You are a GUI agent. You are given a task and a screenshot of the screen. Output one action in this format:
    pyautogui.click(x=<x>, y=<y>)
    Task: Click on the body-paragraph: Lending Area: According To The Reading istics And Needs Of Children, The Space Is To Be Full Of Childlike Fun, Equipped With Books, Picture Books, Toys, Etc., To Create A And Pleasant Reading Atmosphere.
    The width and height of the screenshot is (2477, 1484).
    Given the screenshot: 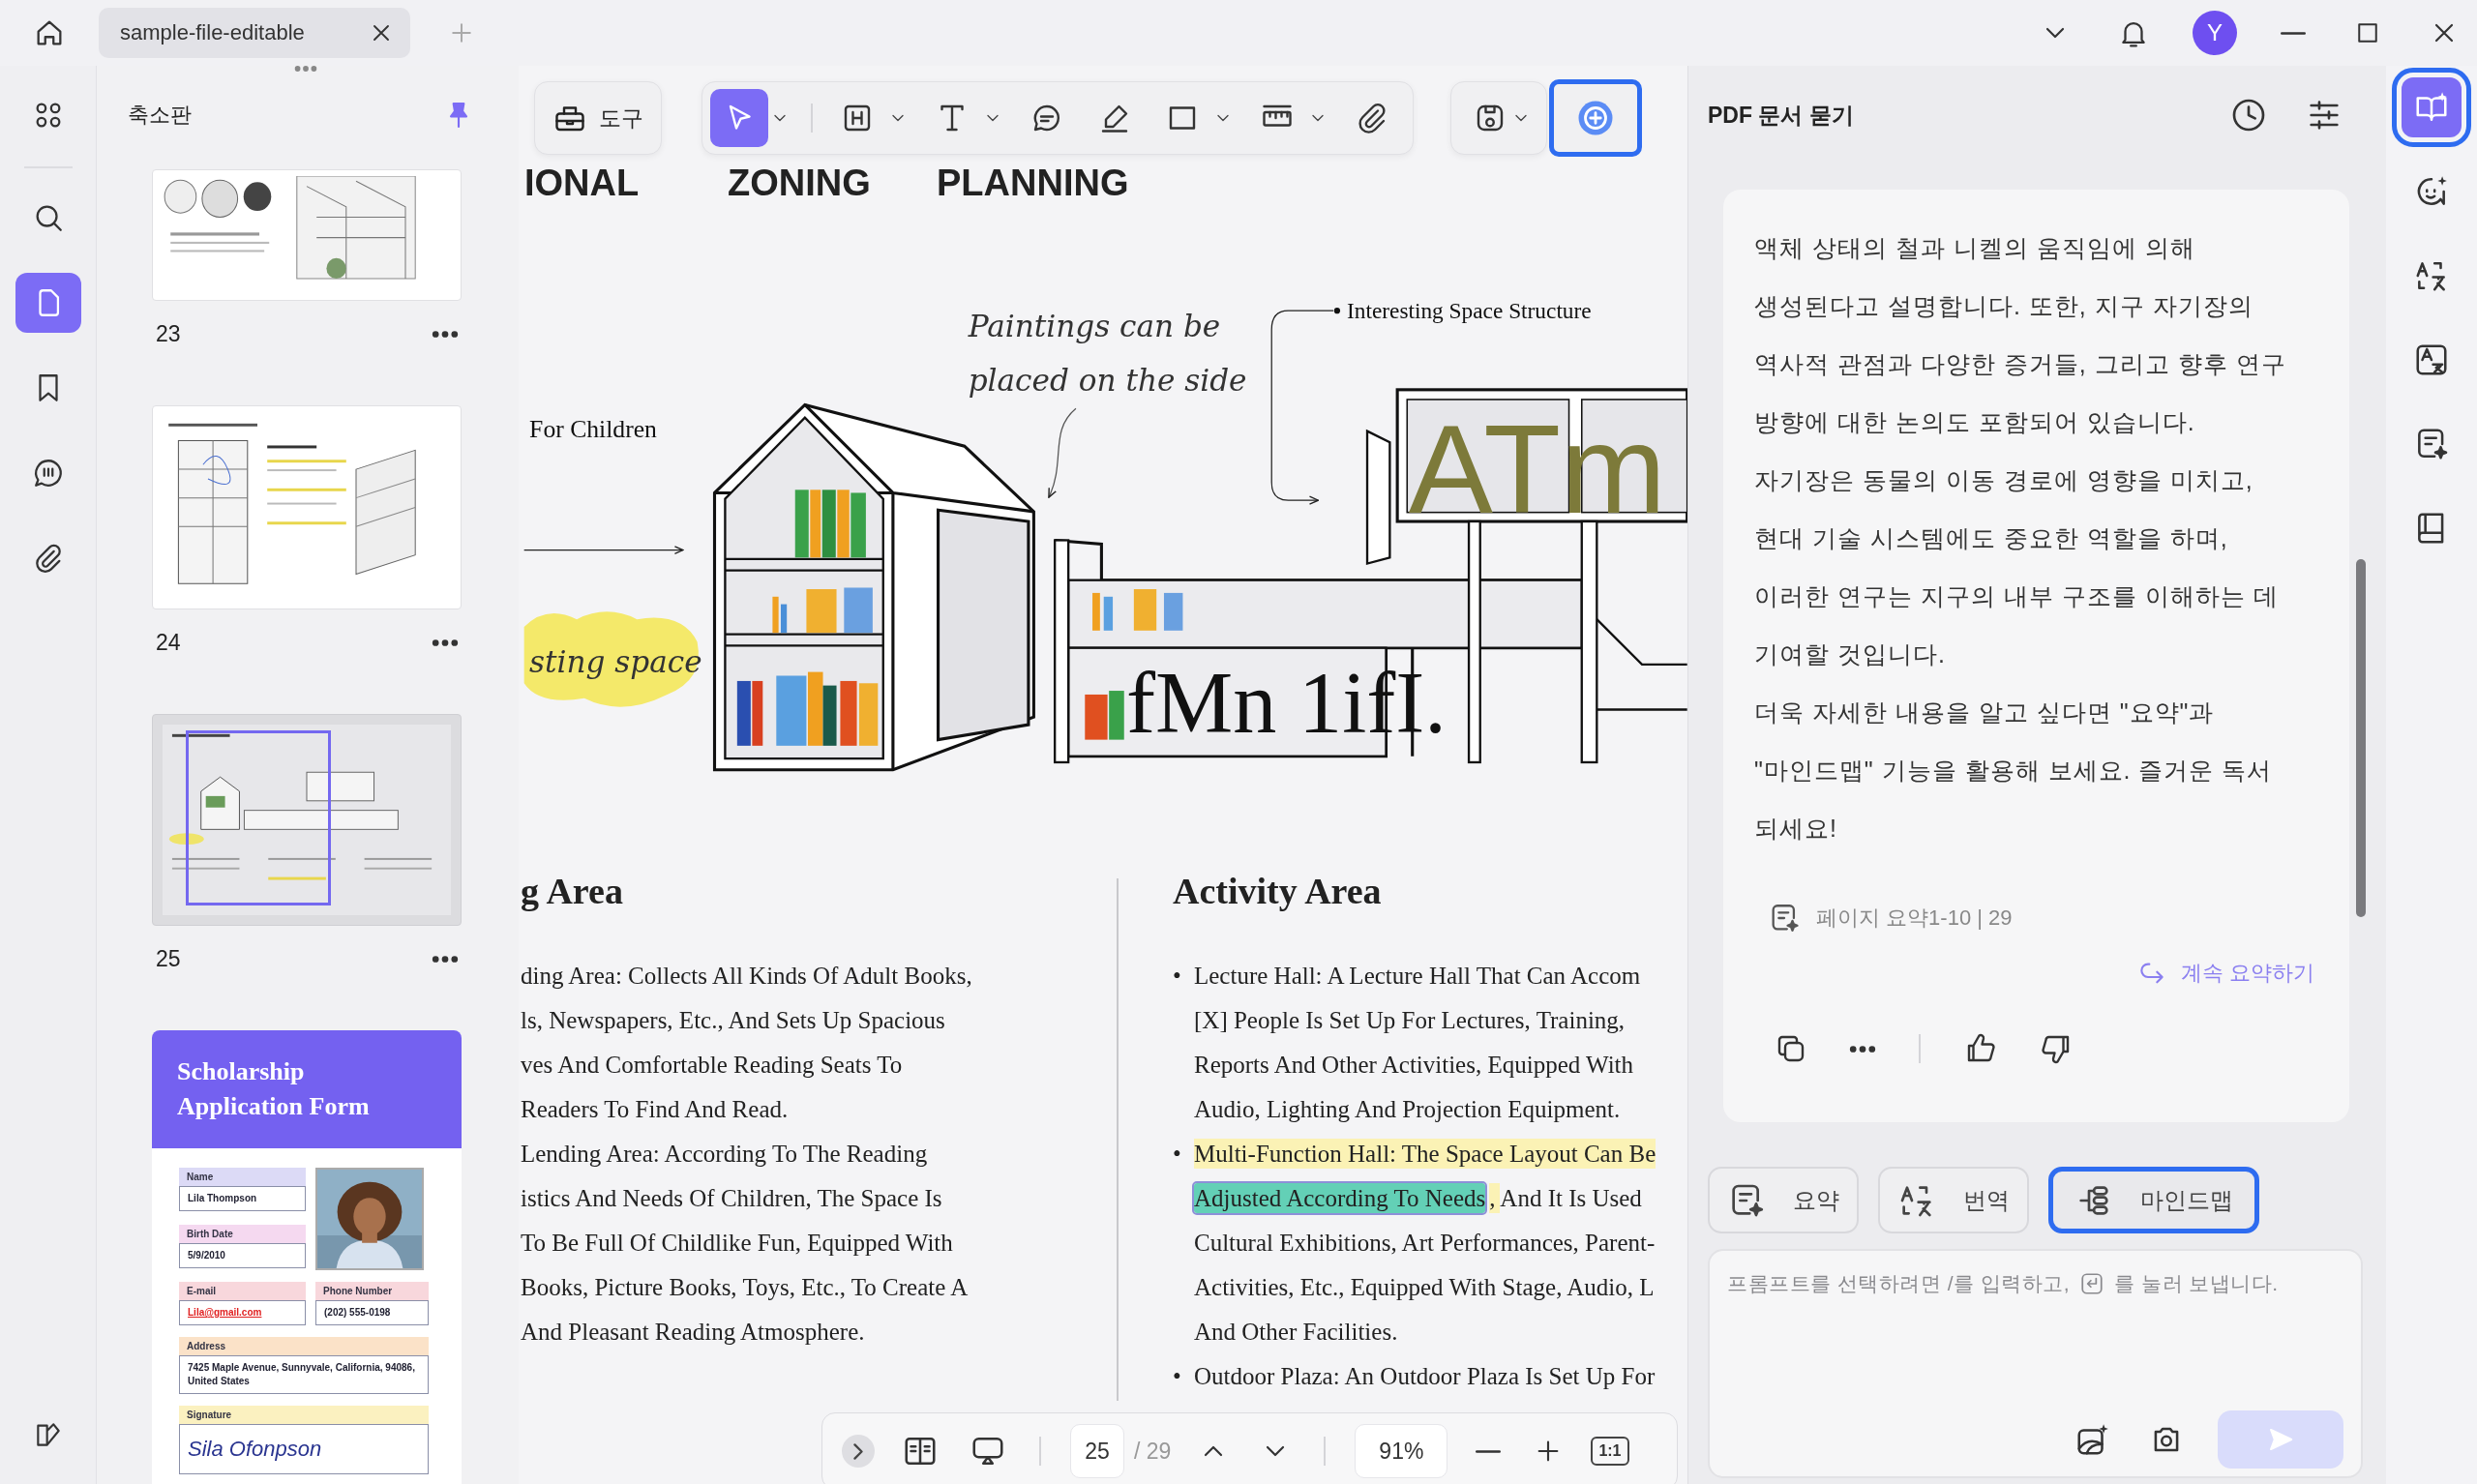 What is the action you would take?
    pyautogui.click(x=745, y=1243)
    